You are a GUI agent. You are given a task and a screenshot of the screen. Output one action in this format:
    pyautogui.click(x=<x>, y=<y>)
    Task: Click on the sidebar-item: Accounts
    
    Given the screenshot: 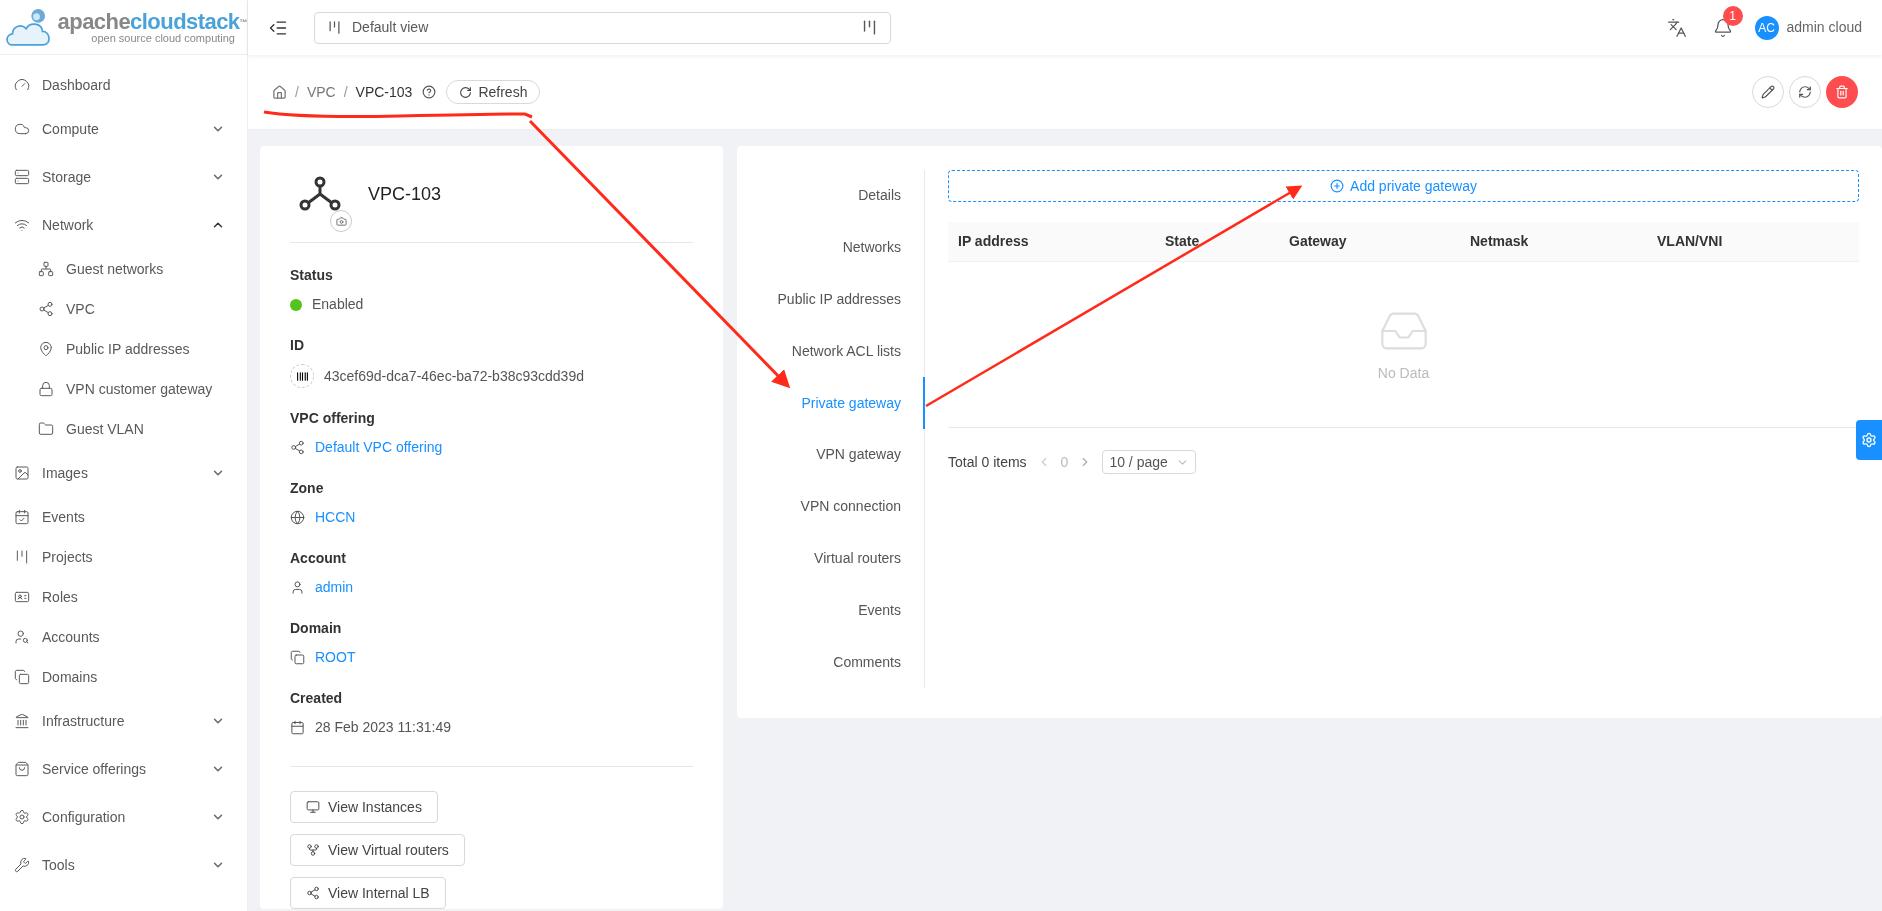 What is the action you would take?
    pyautogui.click(x=123, y=637)
    